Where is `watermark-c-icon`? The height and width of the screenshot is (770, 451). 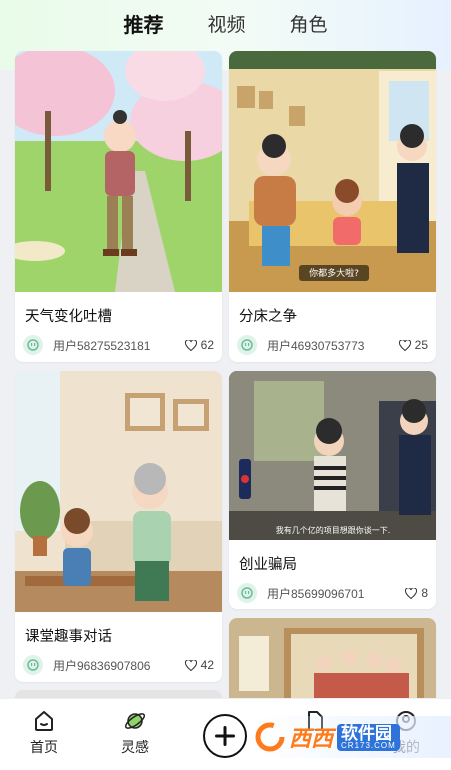
watermark-c-icon is located at coordinates (270, 737).